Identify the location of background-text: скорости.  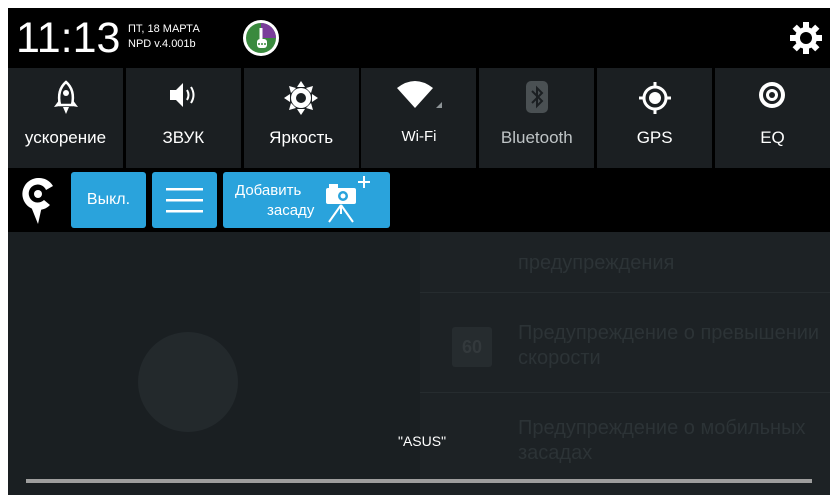
(559, 358).